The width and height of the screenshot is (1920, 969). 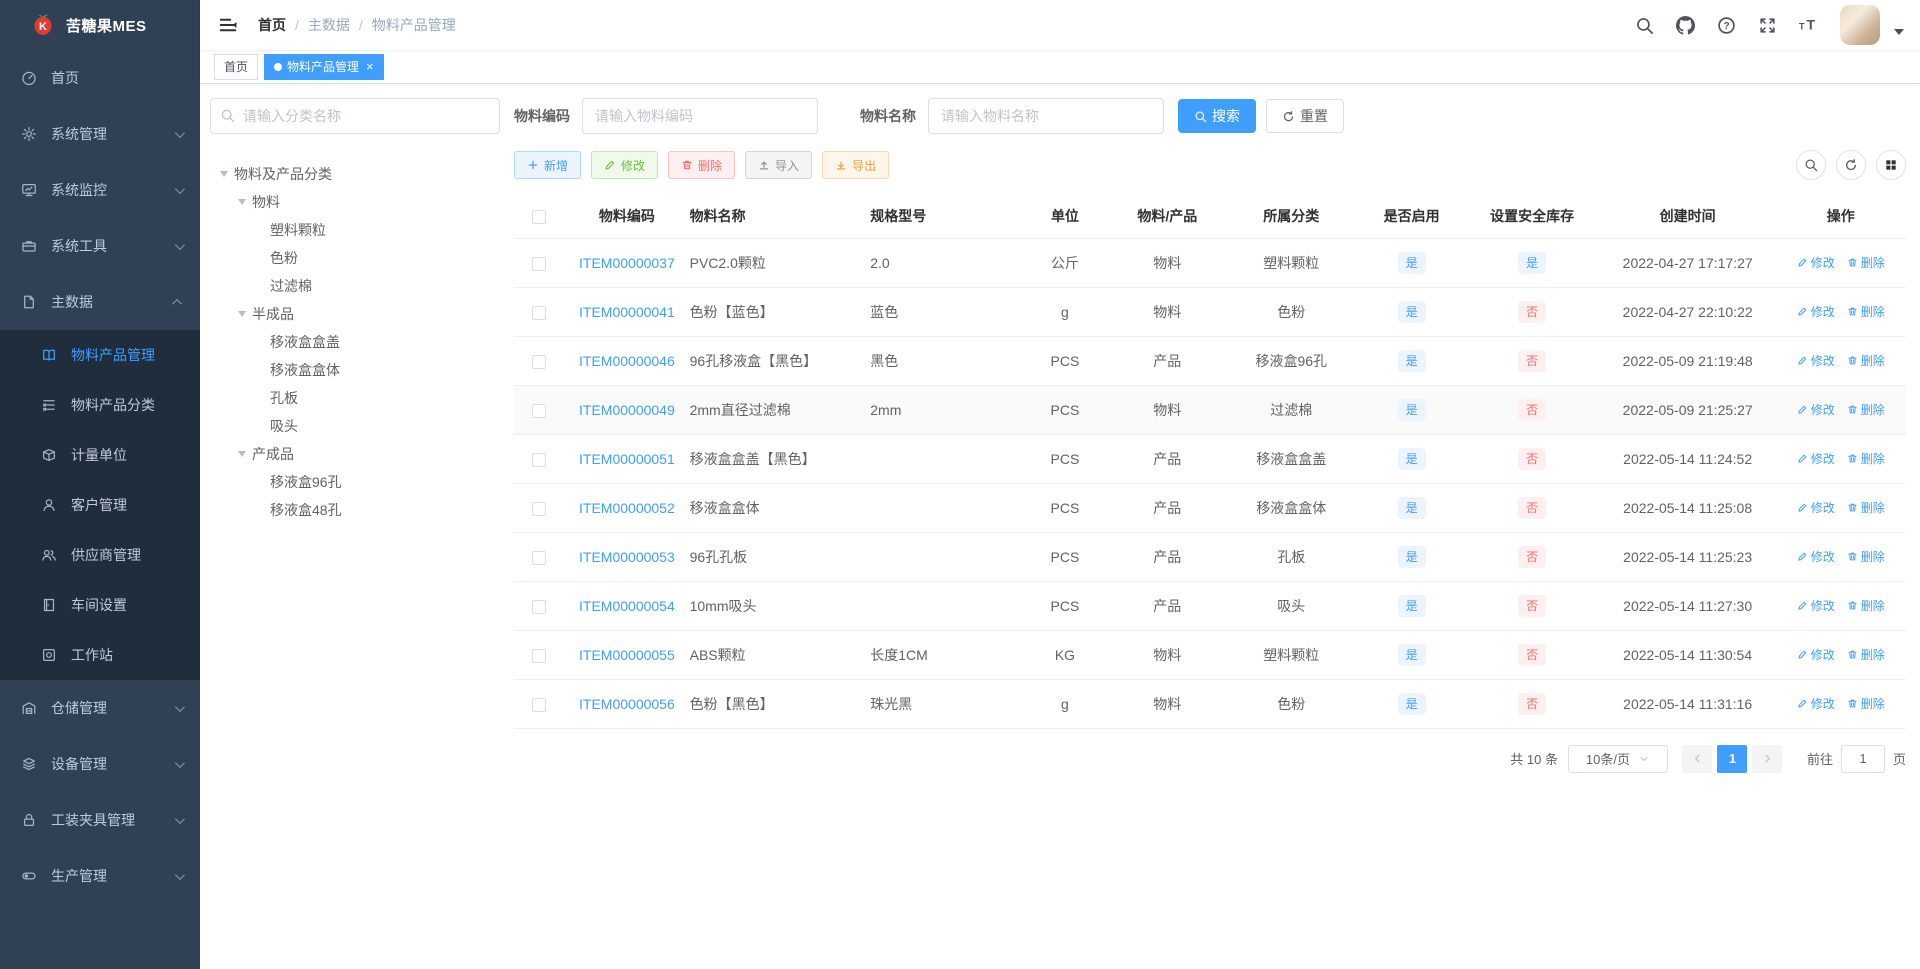 I want to click on code-filter-input, so click(x=700, y=116).